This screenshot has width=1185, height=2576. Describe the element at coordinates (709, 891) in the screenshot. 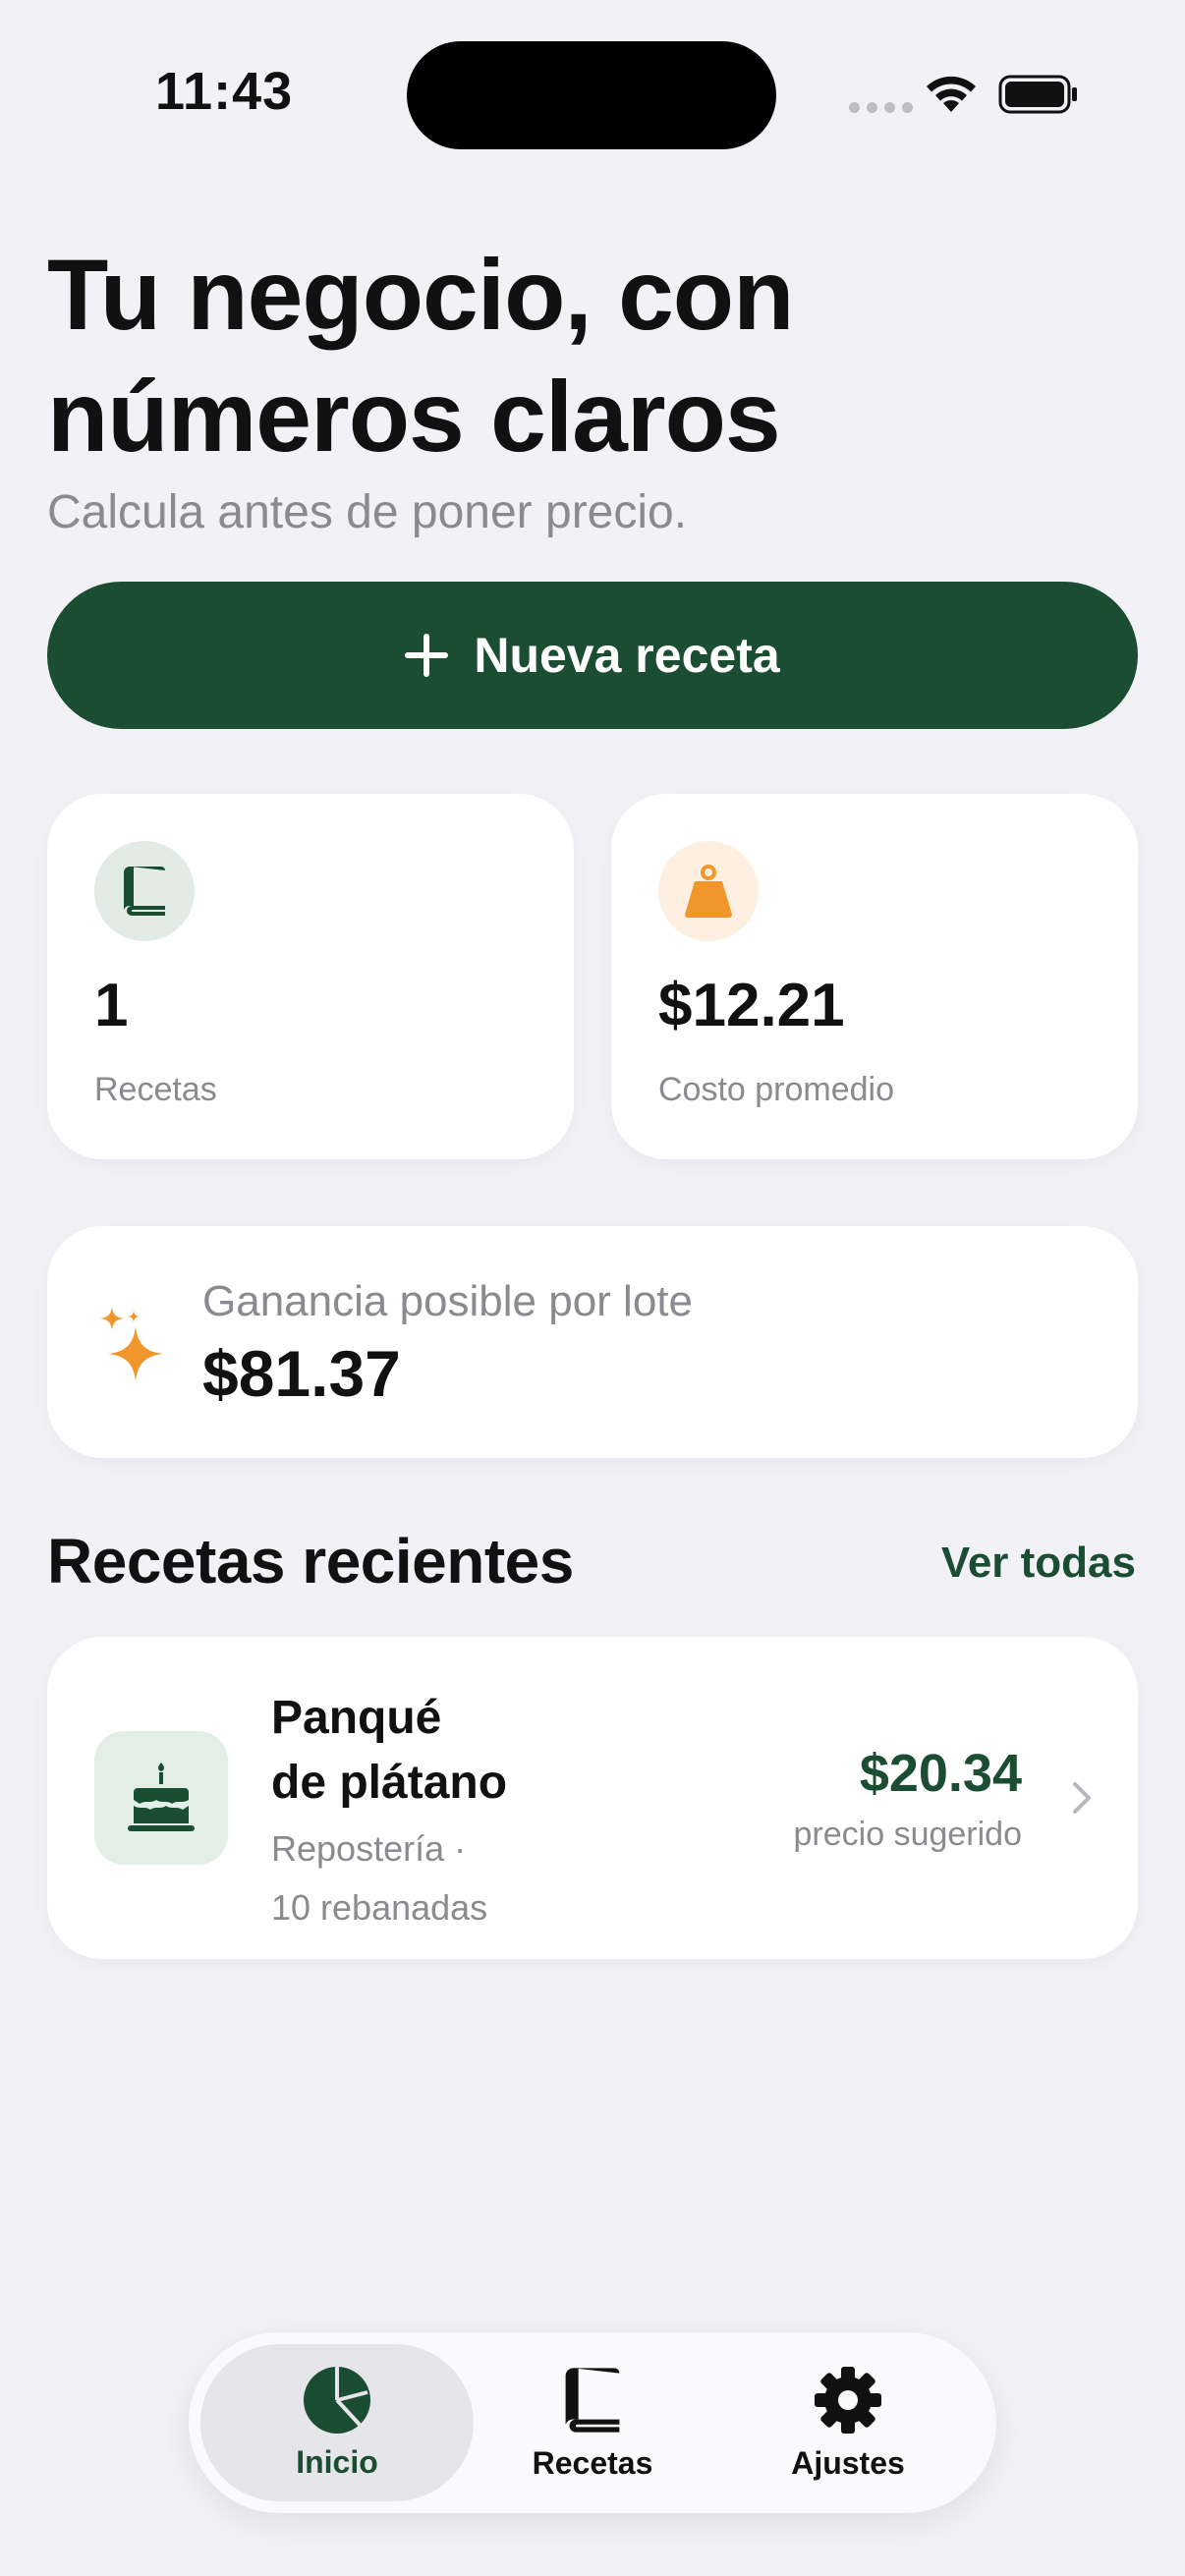

I see `weight-icon` at that location.